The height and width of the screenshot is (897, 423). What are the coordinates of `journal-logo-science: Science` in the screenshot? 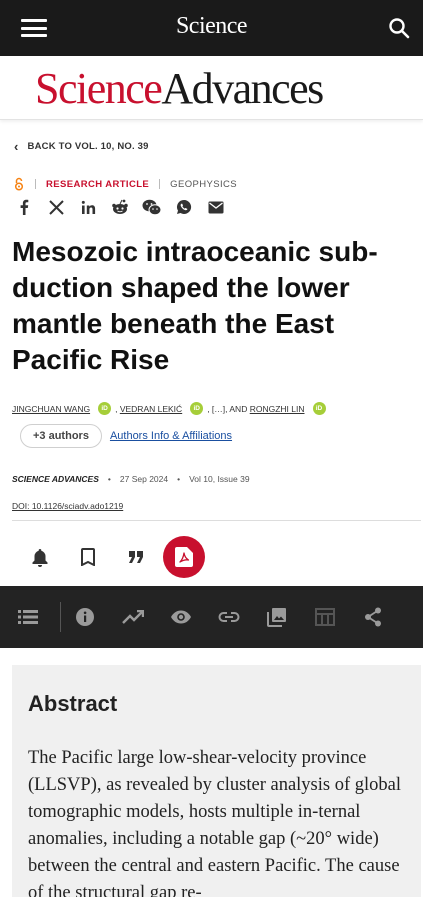 It's located at (99, 88).